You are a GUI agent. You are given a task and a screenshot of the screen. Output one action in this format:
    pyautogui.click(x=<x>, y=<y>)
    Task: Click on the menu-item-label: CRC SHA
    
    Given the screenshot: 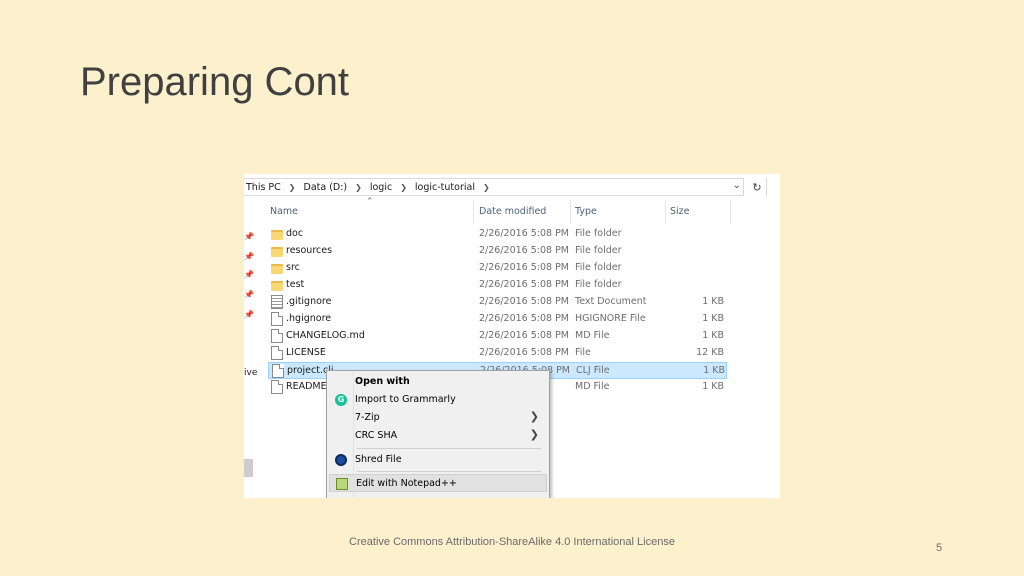 What is the action you would take?
    pyautogui.click(x=376, y=435)
    